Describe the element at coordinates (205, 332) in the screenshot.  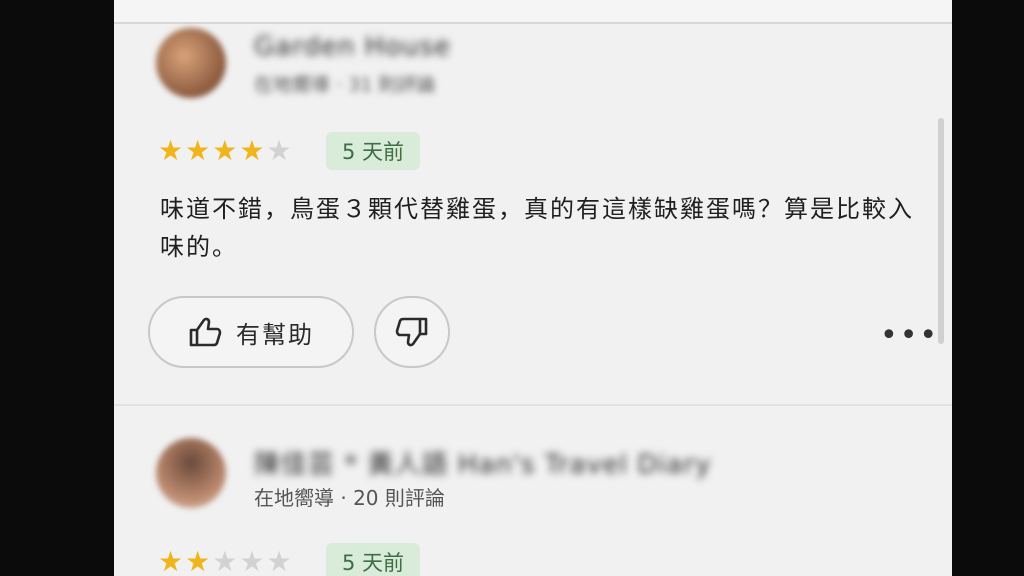
I see `thumbs-up-icon` at that location.